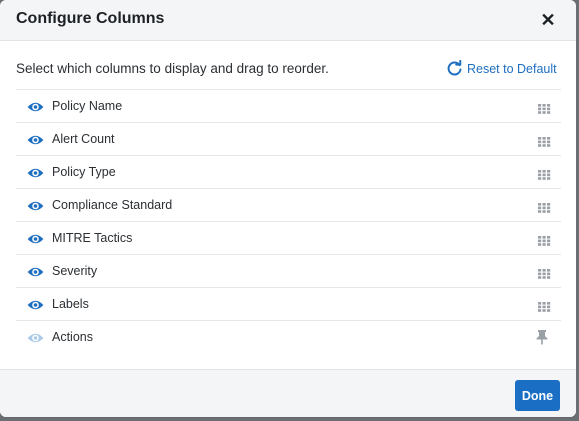 This screenshot has width=579, height=421. I want to click on column-row: Policy Type, so click(288, 172).